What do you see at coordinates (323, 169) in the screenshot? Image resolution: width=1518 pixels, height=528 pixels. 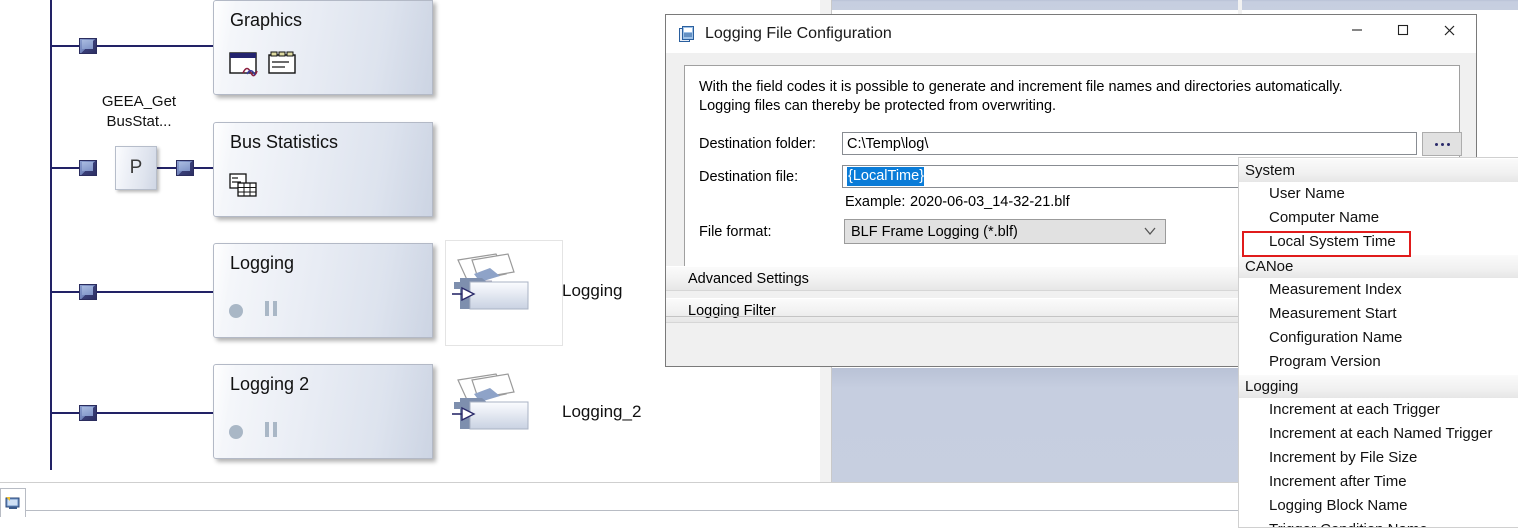 I see `block-bus-statistics: Bus Statistics` at bounding box center [323, 169].